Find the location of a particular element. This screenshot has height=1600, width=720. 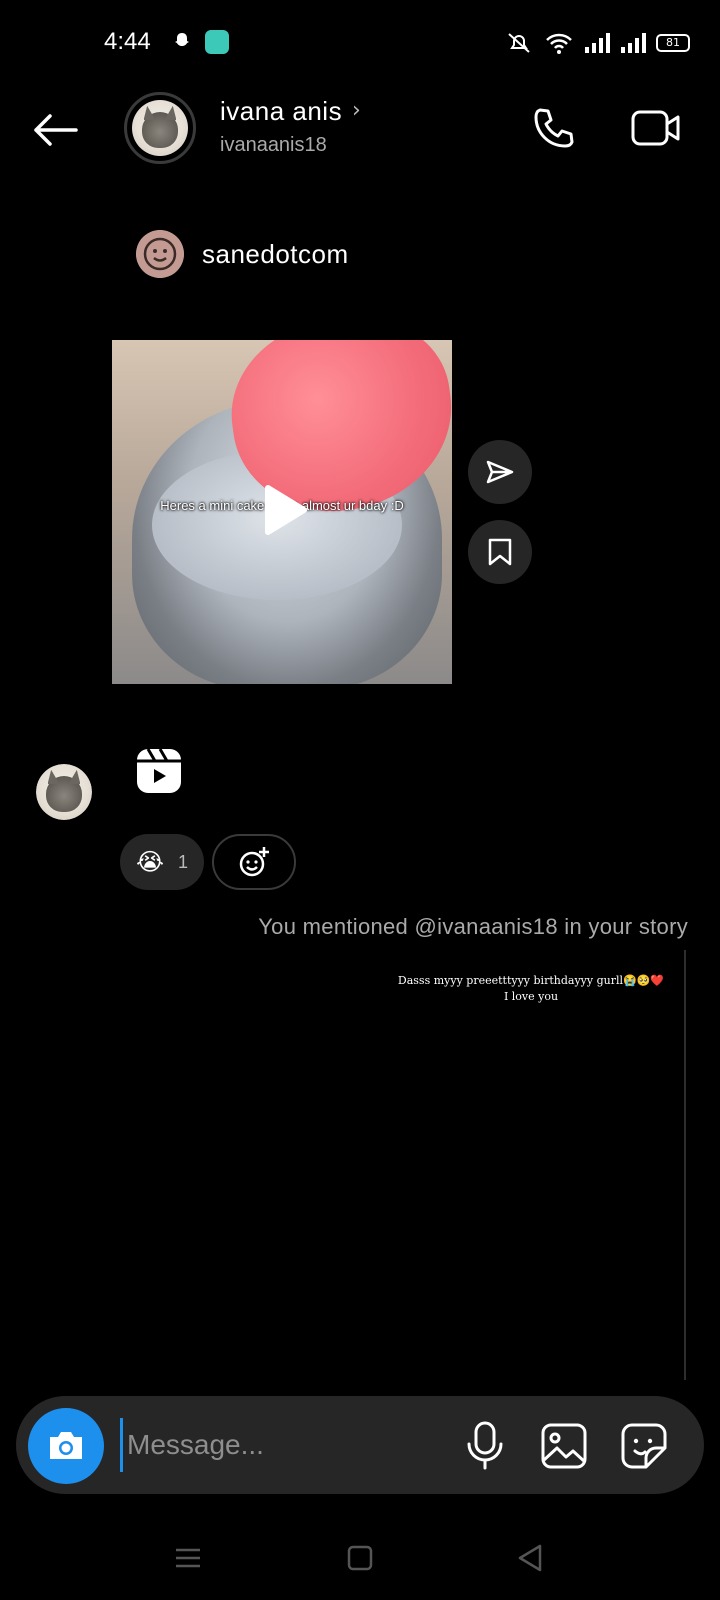

wifi-icon is located at coordinates (559, 43).